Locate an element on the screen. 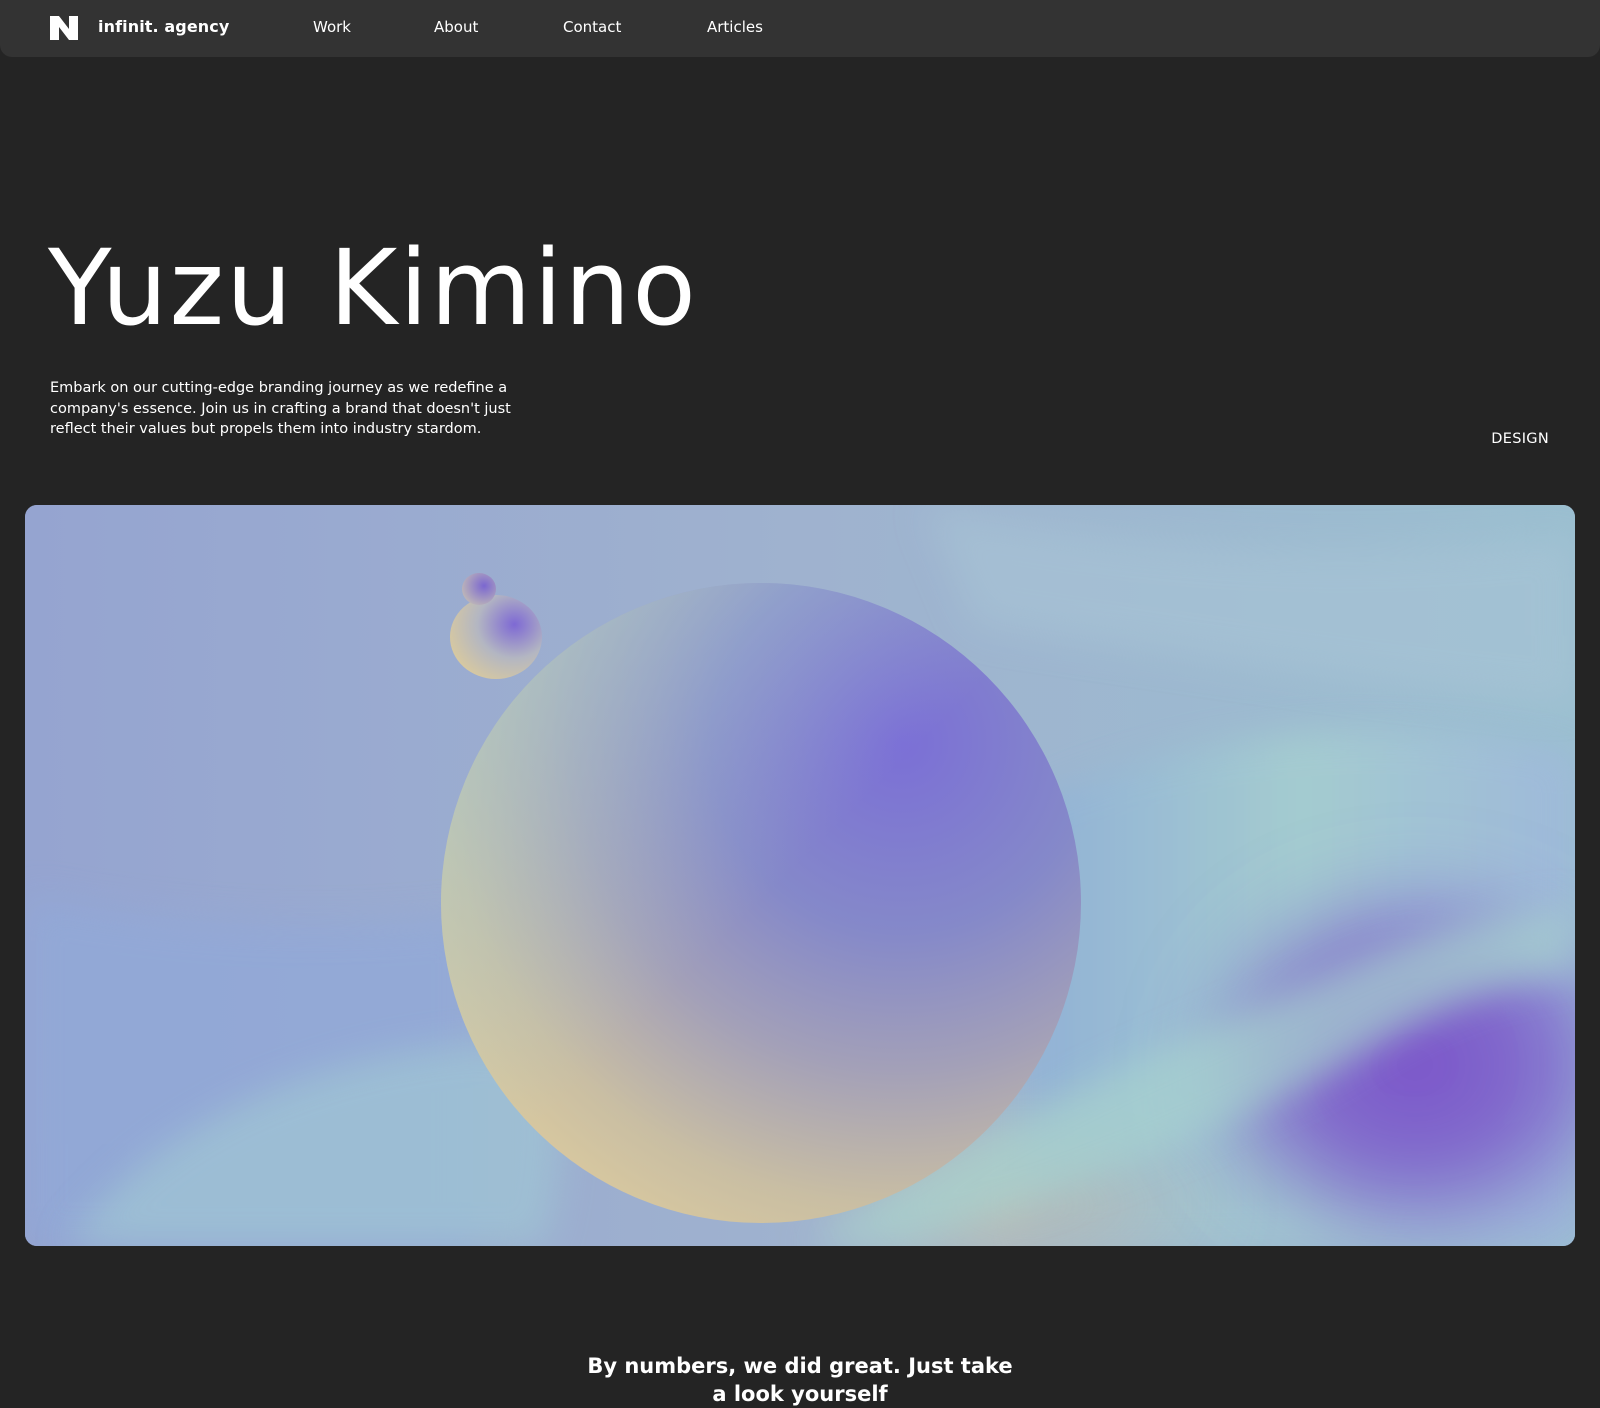  numbers-heading-line-1: By numbers, we did great. Just take is located at coordinates (800, 1366).